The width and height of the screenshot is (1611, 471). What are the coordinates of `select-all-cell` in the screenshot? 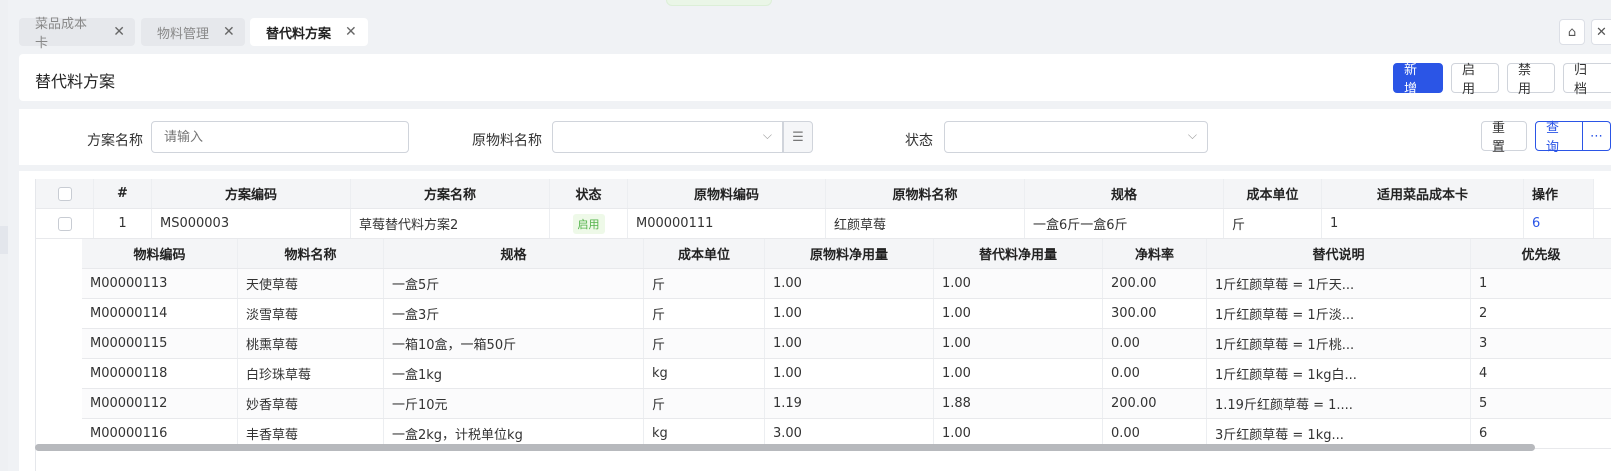 It's located at (65, 193).